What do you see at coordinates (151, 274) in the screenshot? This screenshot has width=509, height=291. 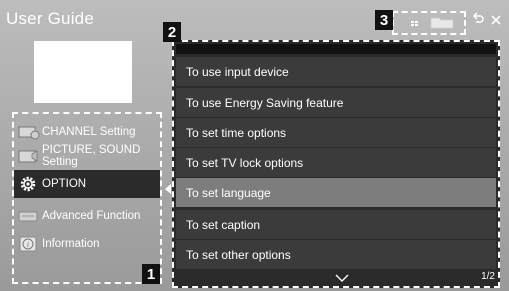 I see `callout-1: 1` at bounding box center [151, 274].